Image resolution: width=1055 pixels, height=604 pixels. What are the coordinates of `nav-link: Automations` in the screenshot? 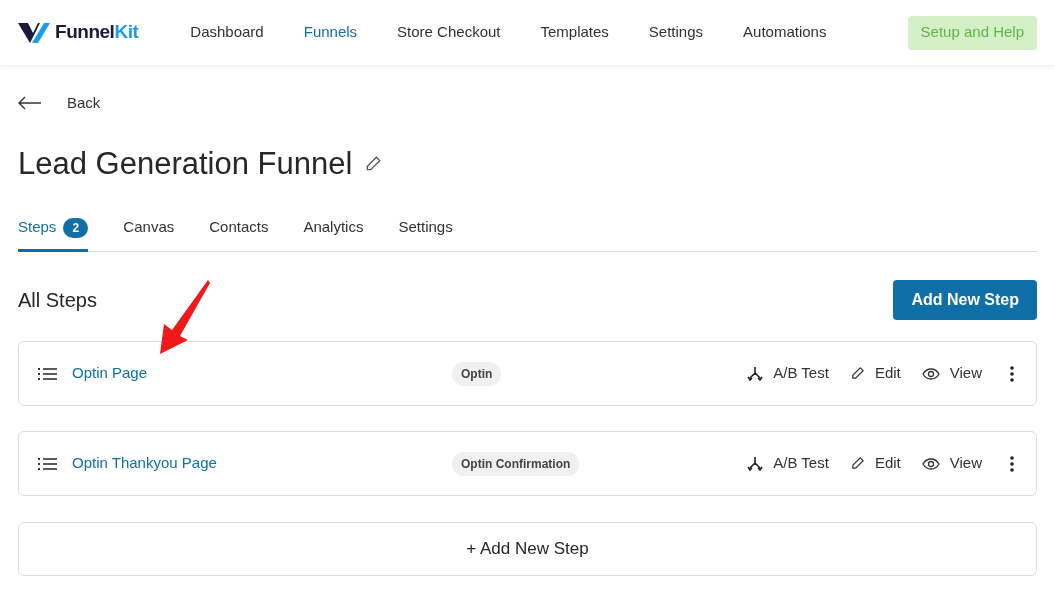 It's located at (785, 32).